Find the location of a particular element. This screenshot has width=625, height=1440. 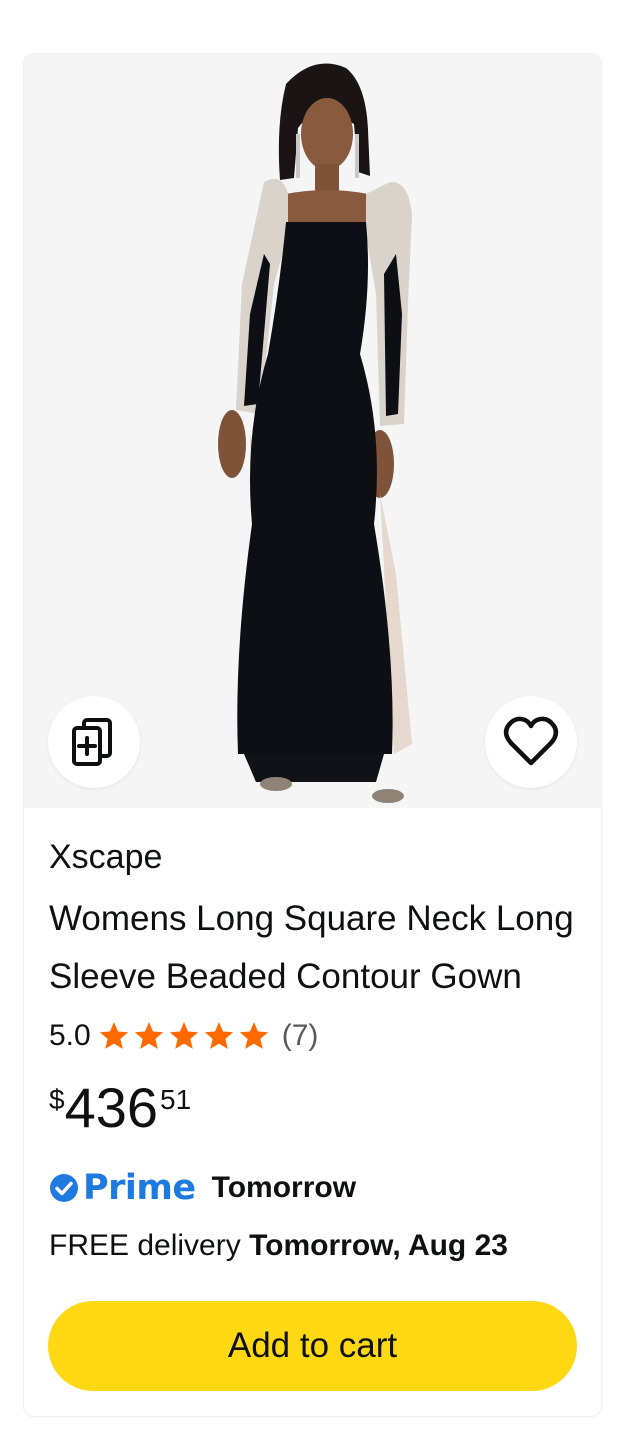

product-brand: Xscape is located at coordinates (106, 857).